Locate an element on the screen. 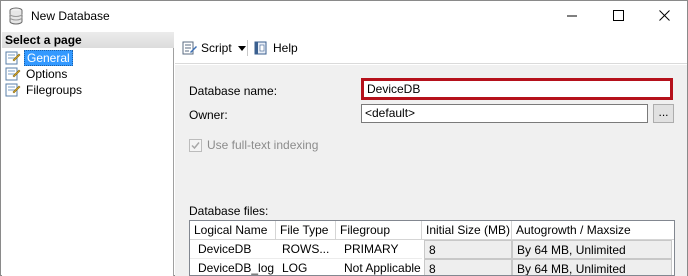 The image size is (688, 276). toolbar: Script Help is located at coordinates (431, 48).